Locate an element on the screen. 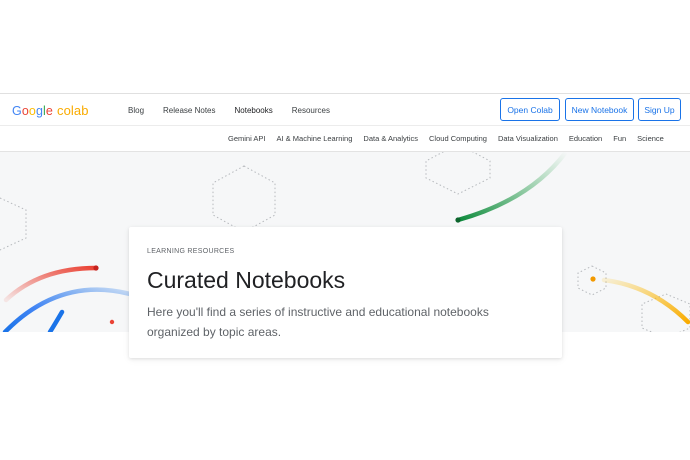  yellow-arc-shape is located at coordinates (645, 301).